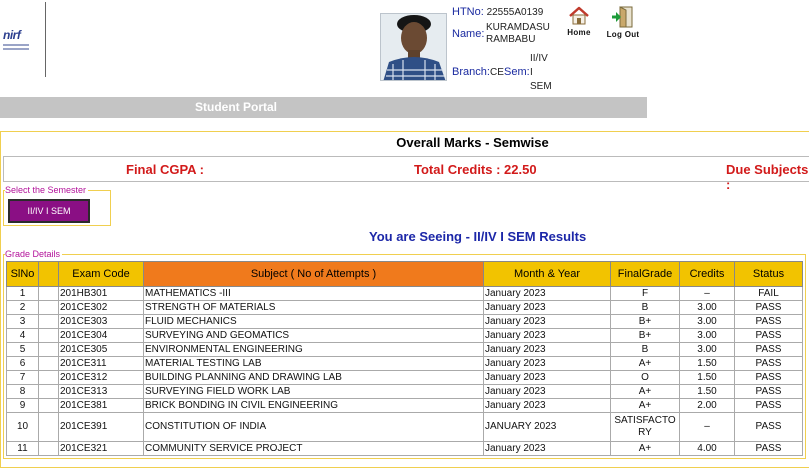 The image size is (809, 468). What do you see at coordinates (22, 335) in the screenshot?
I see `slno-cell: 4` at bounding box center [22, 335].